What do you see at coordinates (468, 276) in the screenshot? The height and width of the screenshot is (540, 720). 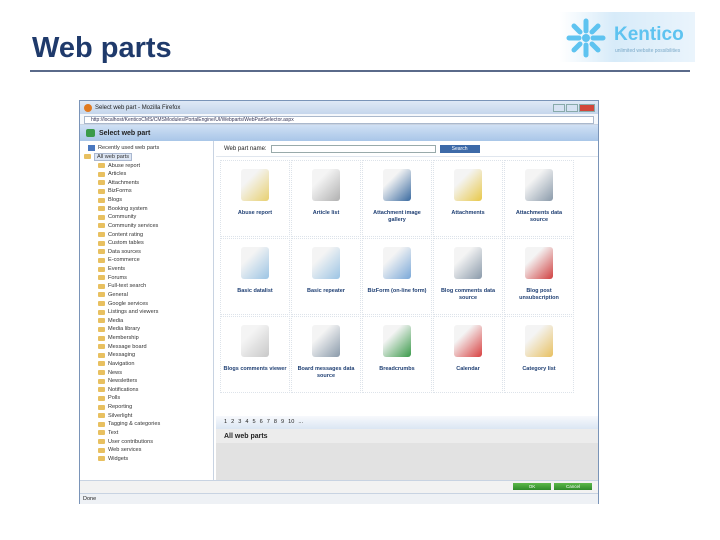 I see `webpart-tile: Blog comments data source` at bounding box center [468, 276].